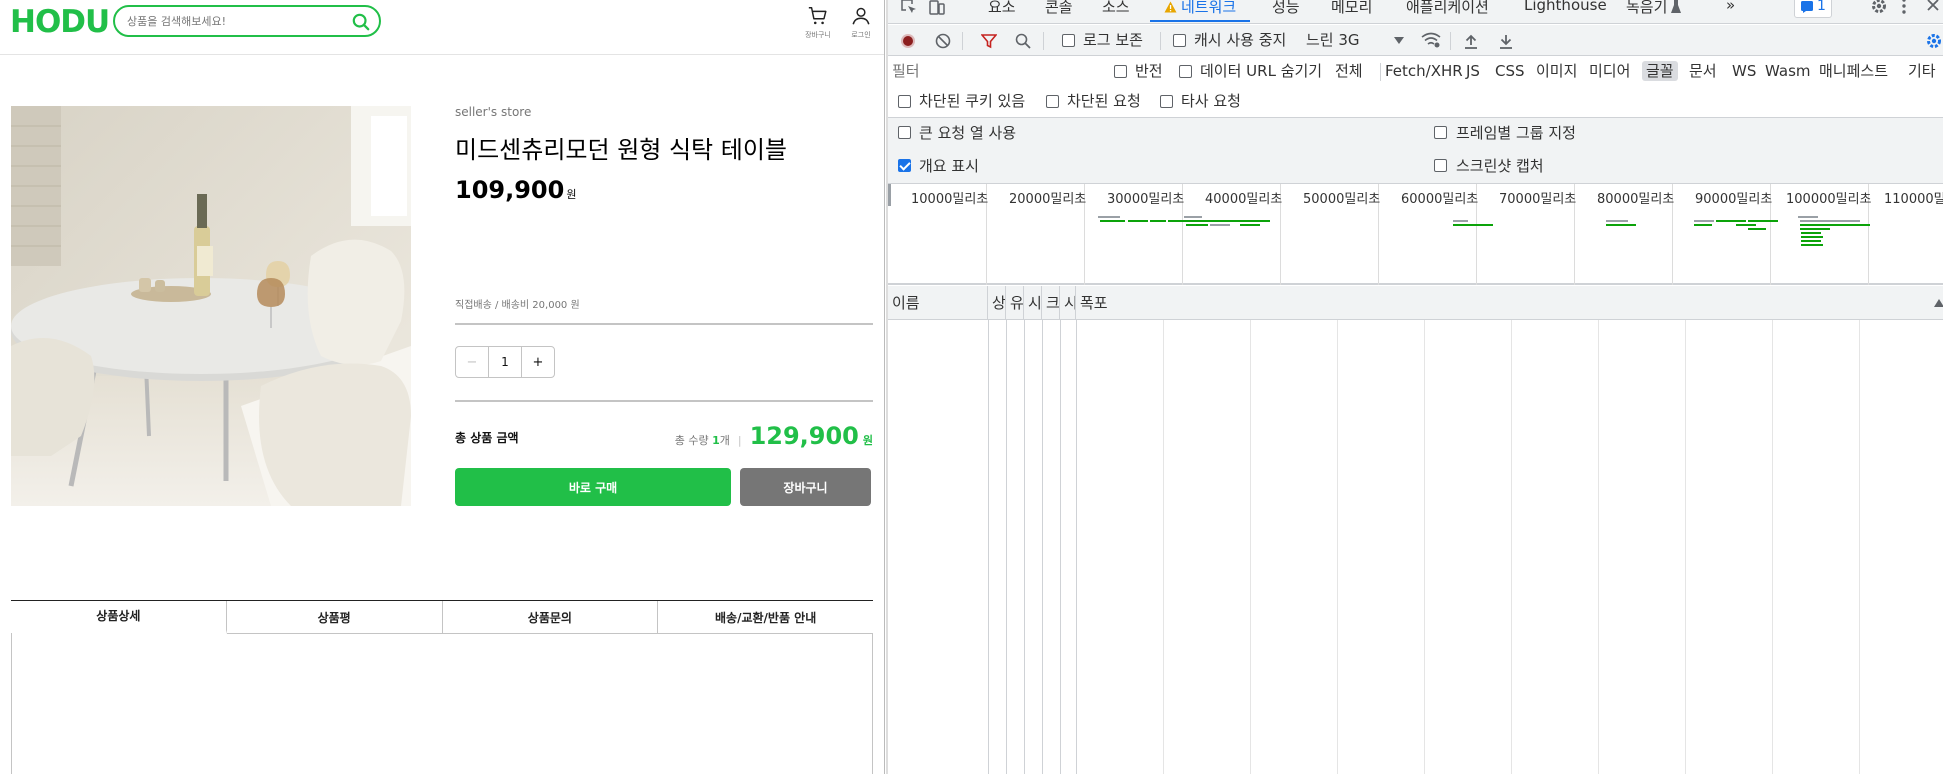 Image resolution: width=1943 pixels, height=774 pixels. Describe the element at coordinates (937, 8) in the screenshot. I see `device-toolbar-icon` at that location.